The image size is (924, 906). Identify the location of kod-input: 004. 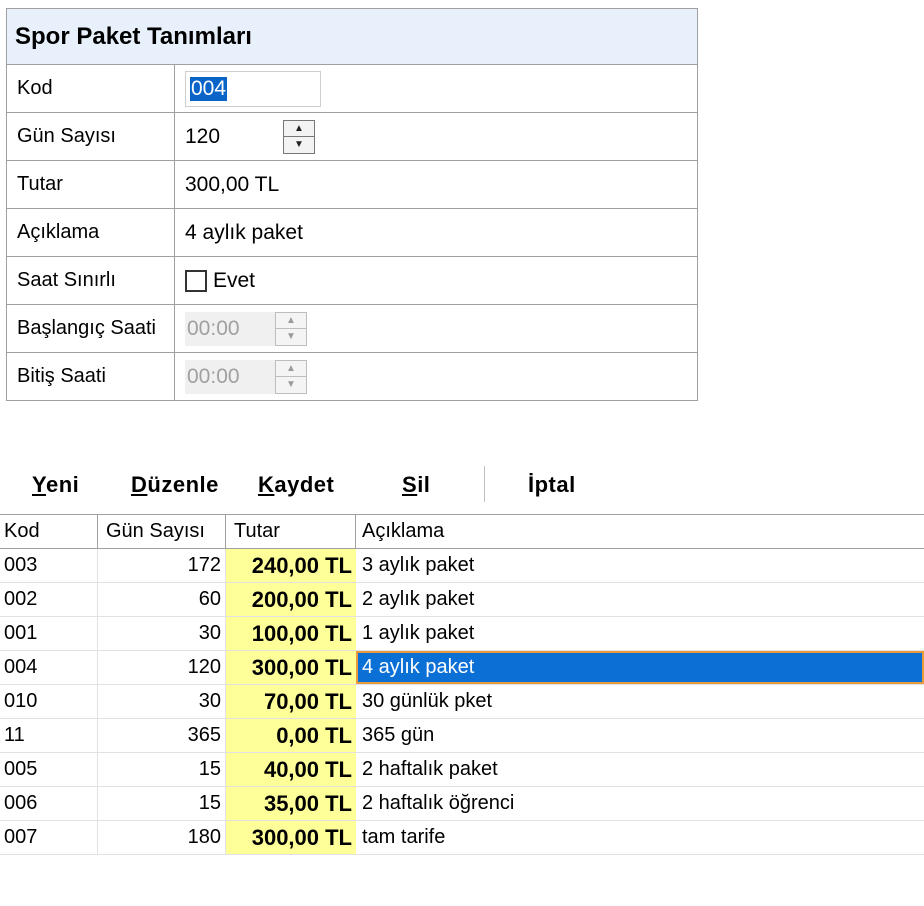
(253, 88).